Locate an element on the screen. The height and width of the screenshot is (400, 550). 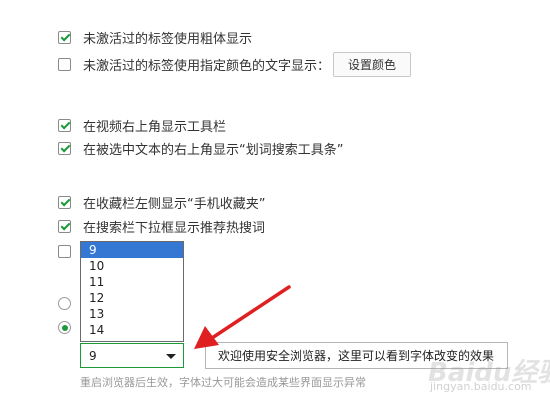
chevron-down-icon is located at coordinates (171, 356).